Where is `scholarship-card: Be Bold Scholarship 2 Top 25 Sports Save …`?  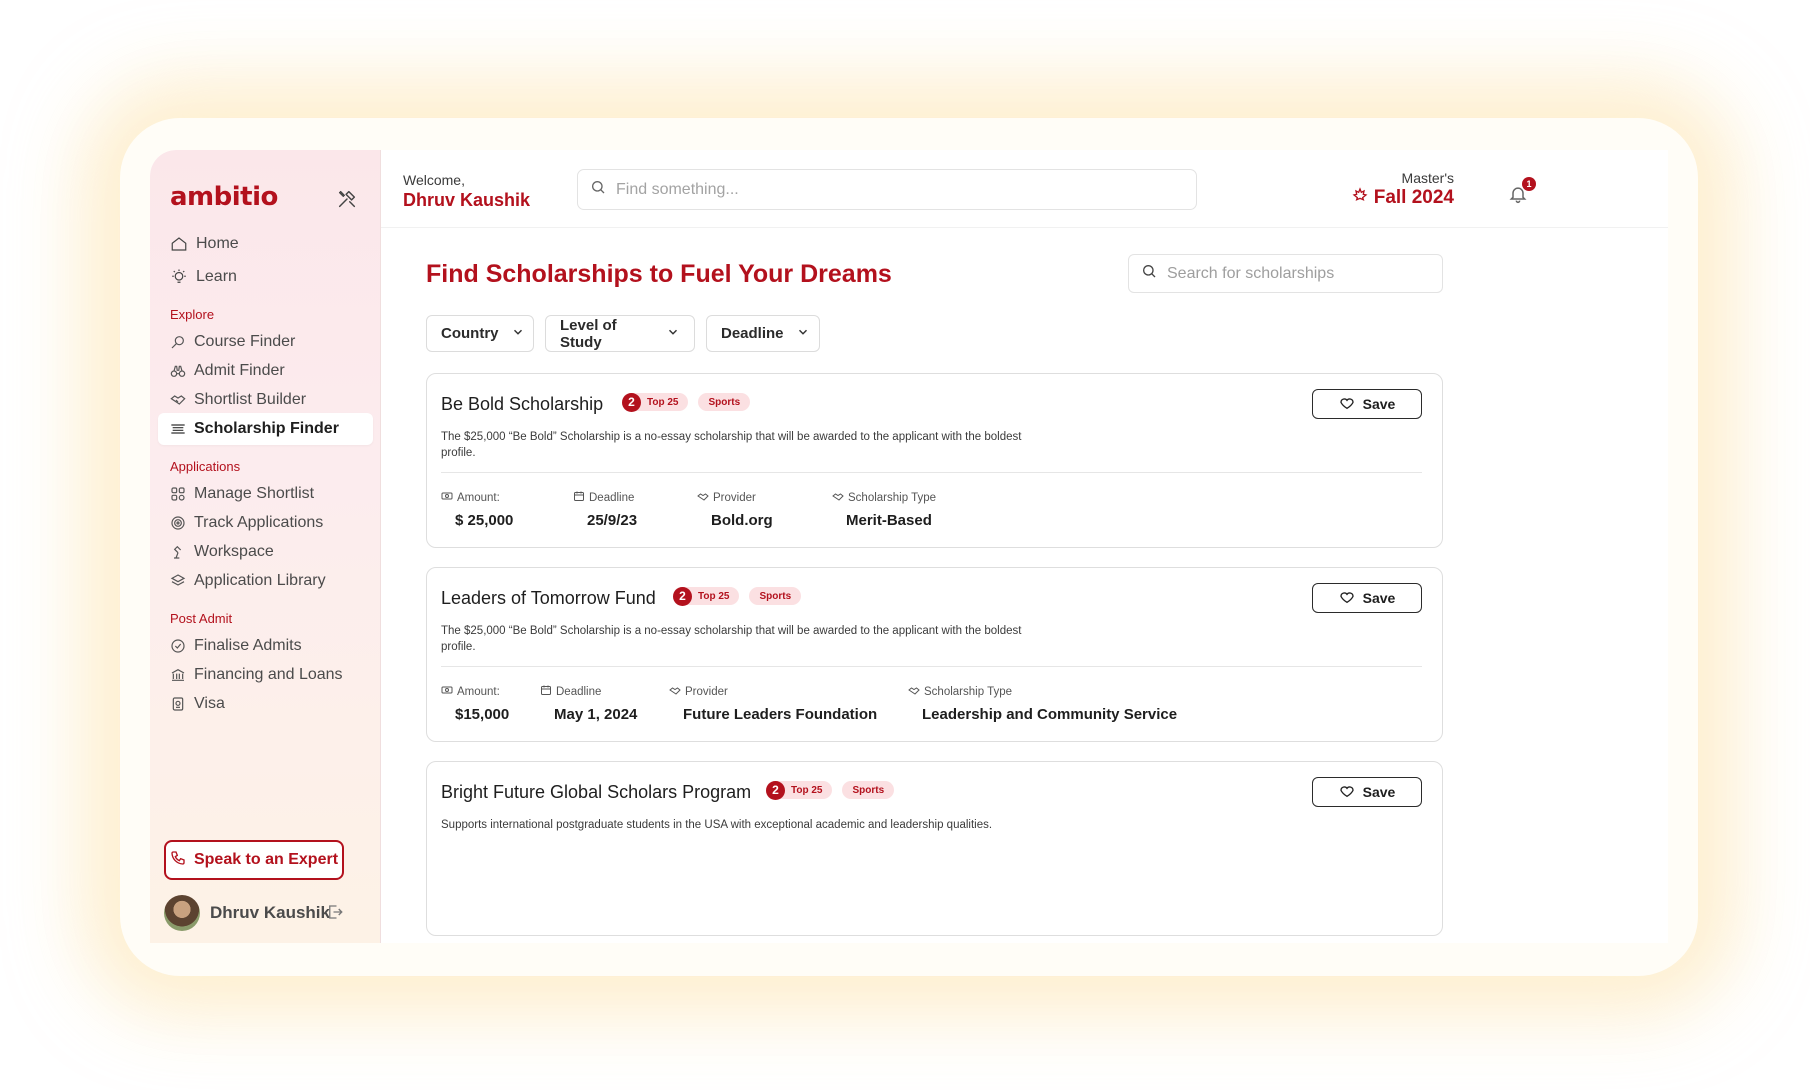 scholarship-card: Be Bold Scholarship 2 Top 25 Sports Save … is located at coordinates (934, 460).